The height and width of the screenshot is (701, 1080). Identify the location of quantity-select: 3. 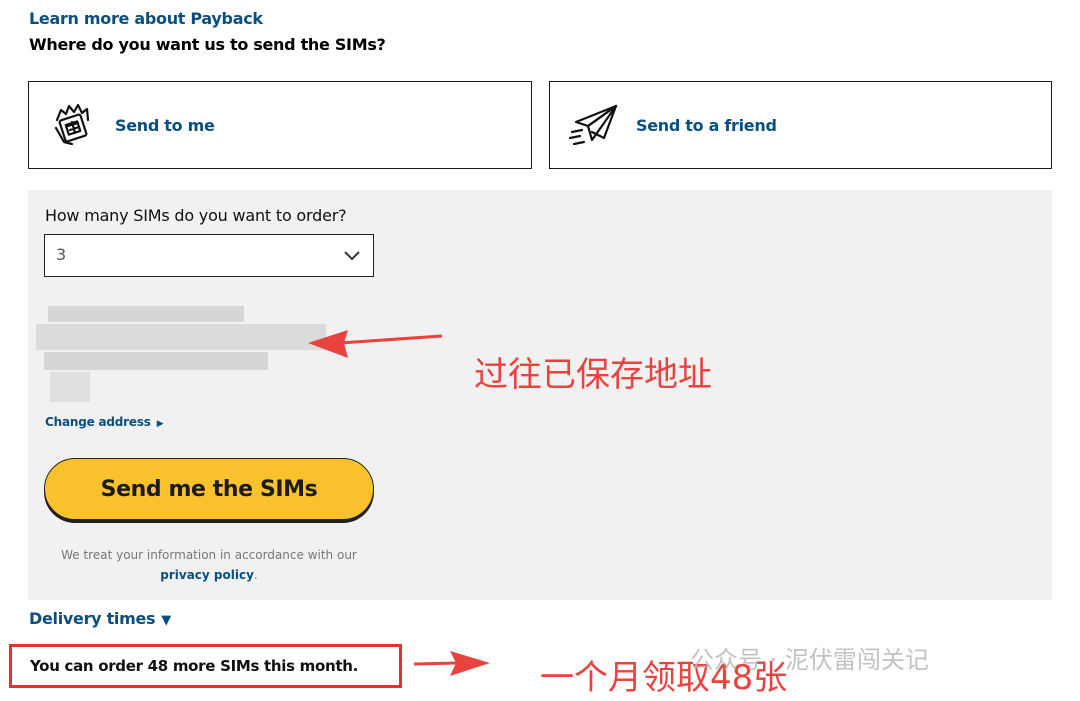
(209, 255).